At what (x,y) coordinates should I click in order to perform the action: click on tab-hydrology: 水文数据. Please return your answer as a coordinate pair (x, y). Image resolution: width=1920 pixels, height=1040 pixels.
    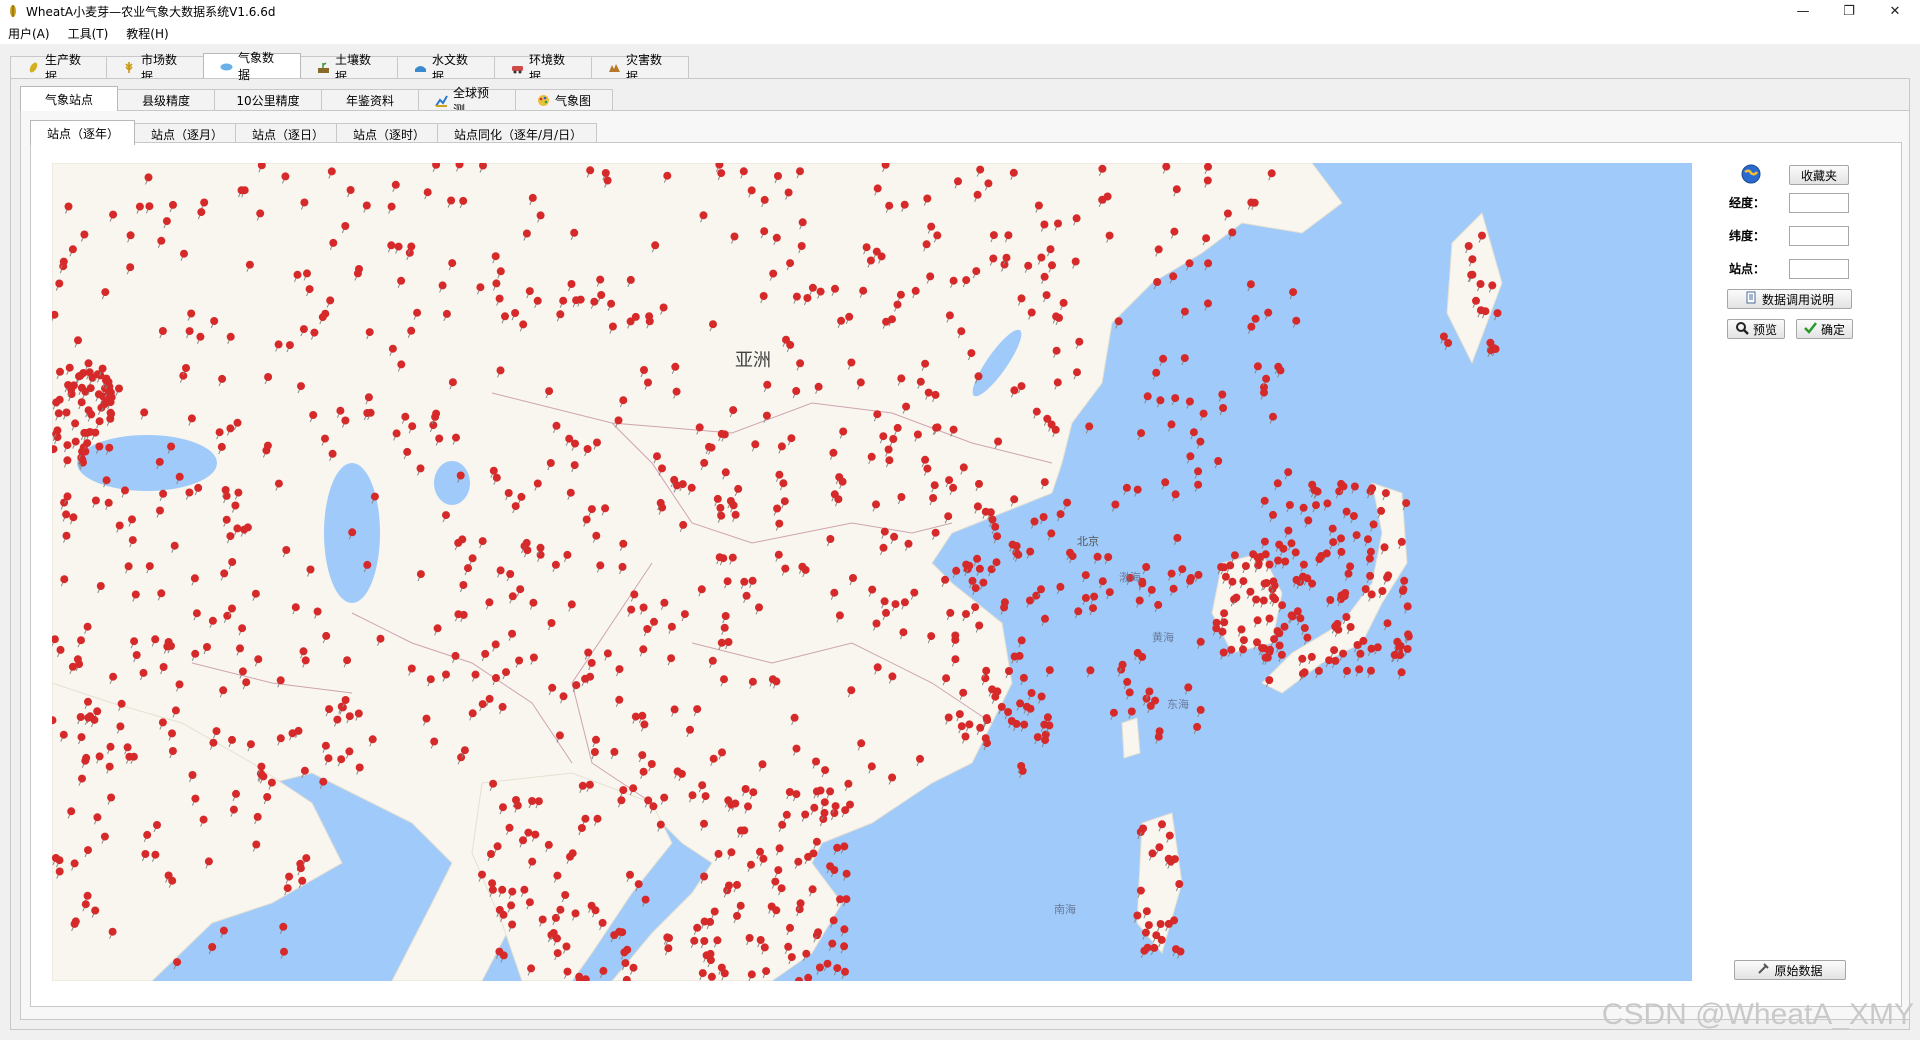
    Looking at the image, I should click on (446, 68).